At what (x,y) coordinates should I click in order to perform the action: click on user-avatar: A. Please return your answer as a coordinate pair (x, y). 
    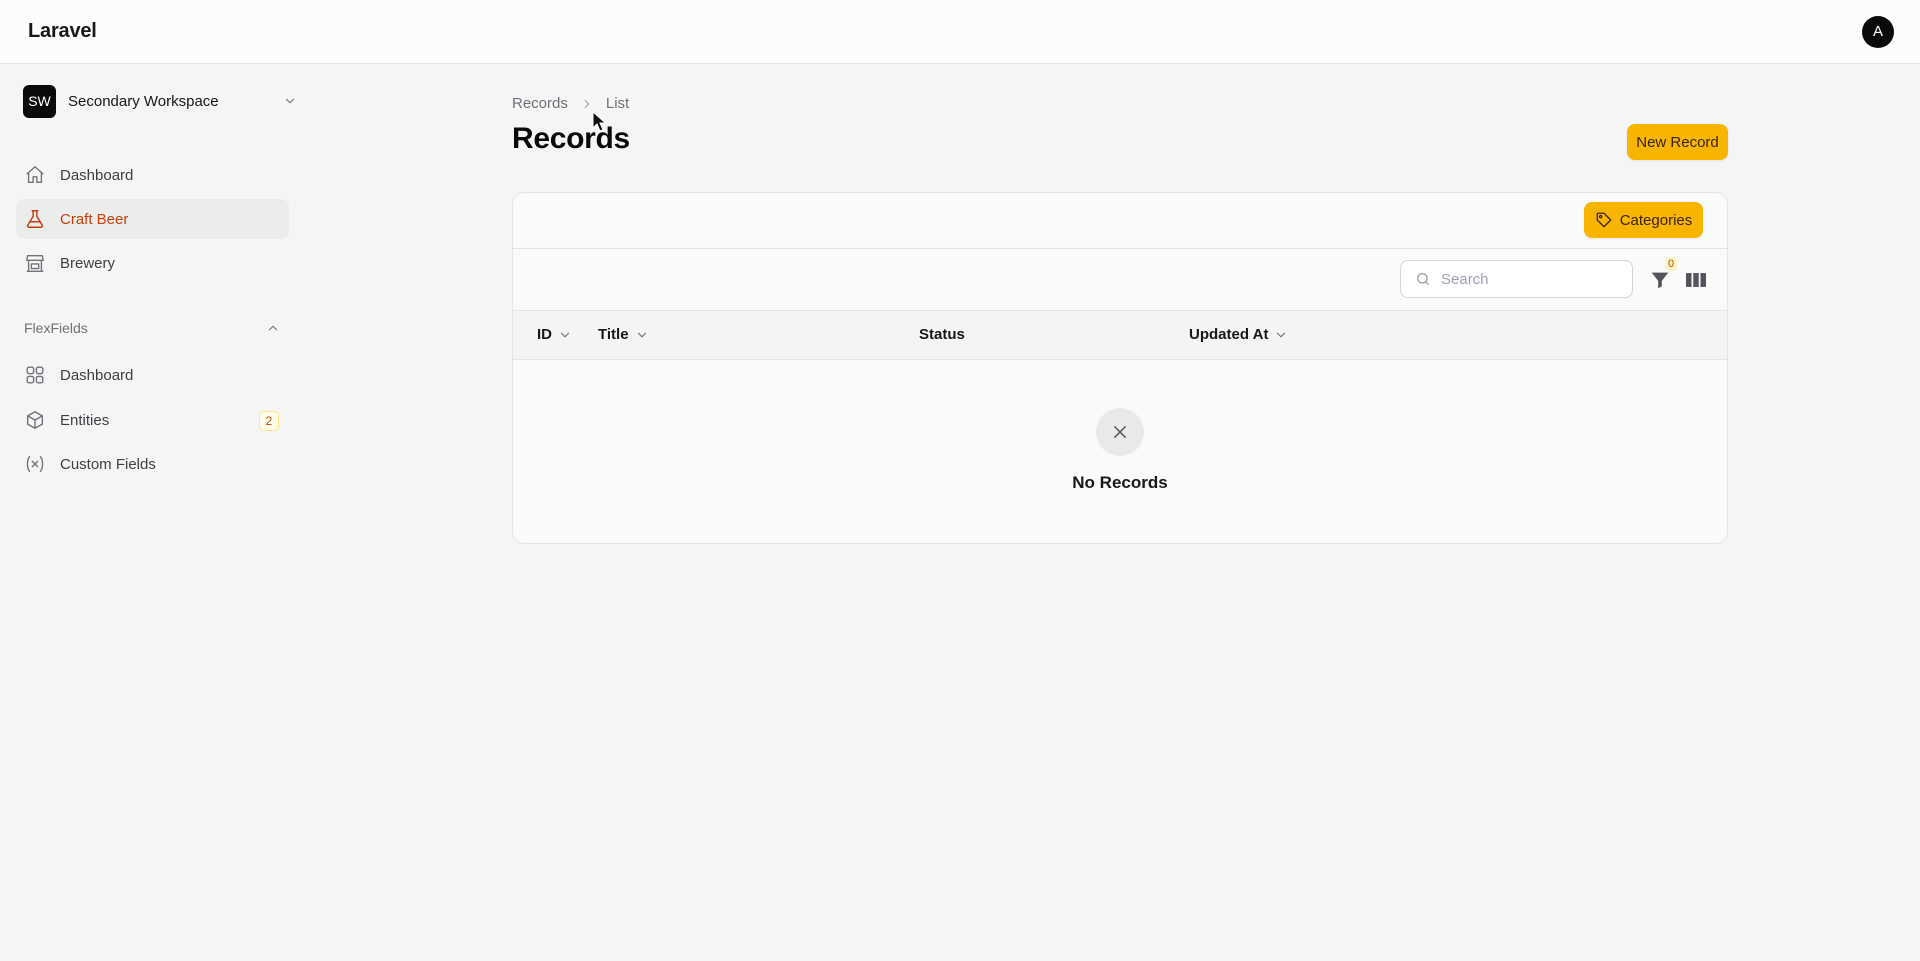
    Looking at the image, I should click on (1878, 31).